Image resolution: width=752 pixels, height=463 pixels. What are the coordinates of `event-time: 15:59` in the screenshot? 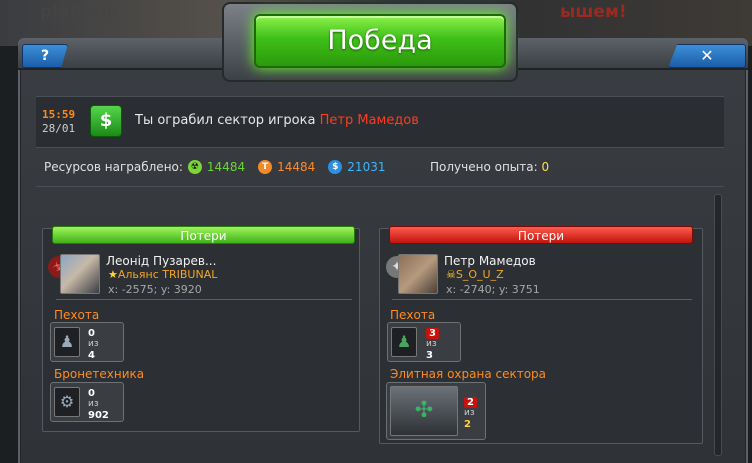 It's located at (59, 114).